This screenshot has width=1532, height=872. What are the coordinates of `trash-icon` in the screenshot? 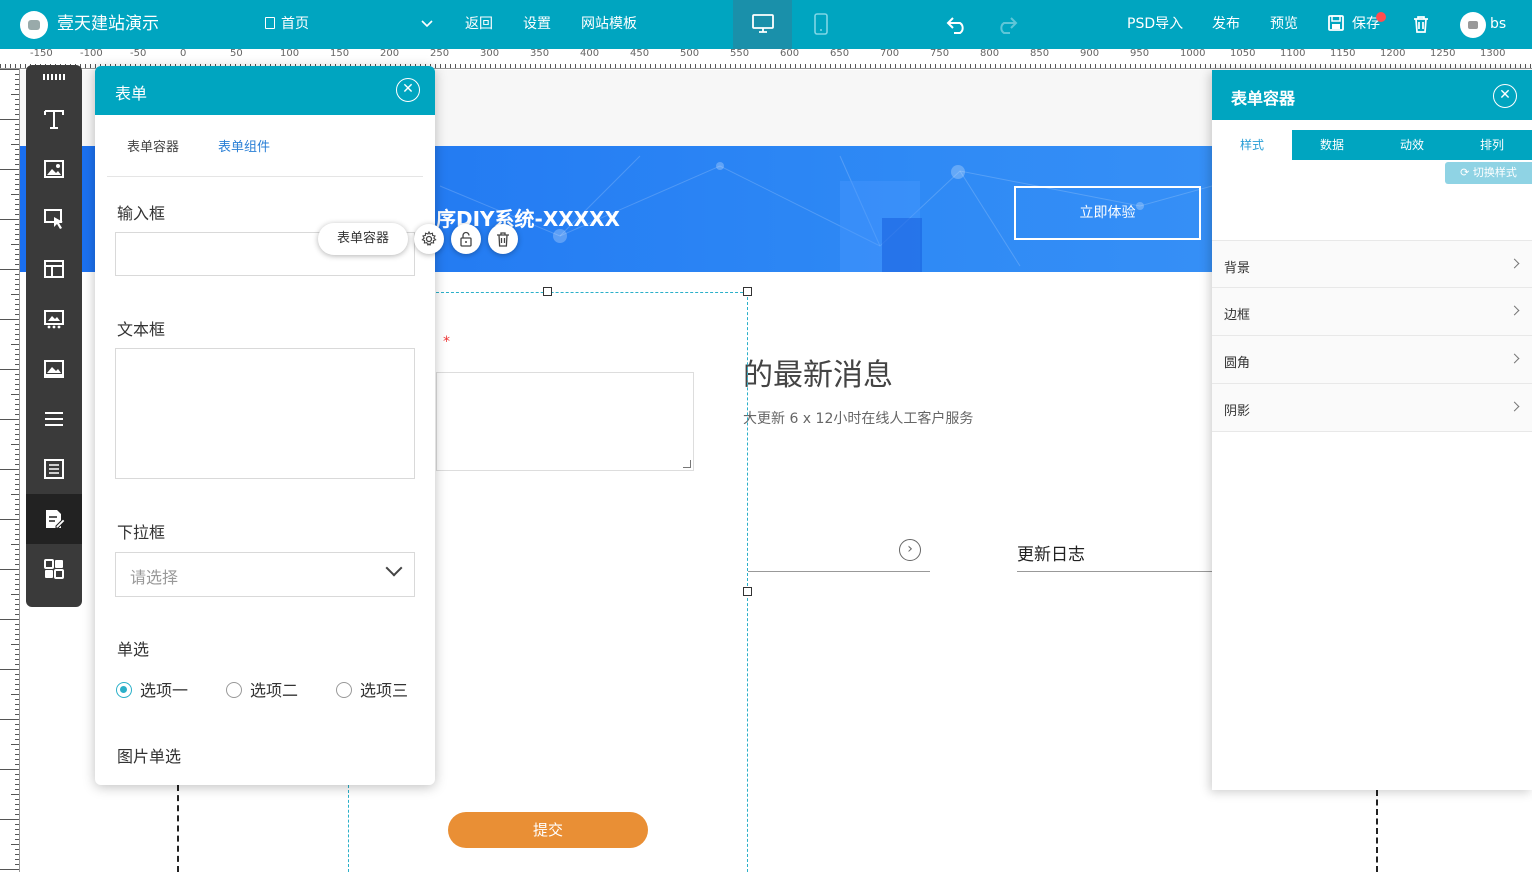 It's located at (1421, 24).